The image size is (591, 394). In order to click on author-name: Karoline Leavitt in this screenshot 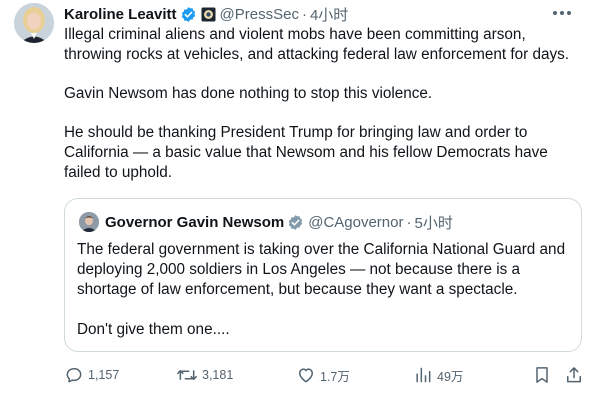, I will do `click(120, 14)`.